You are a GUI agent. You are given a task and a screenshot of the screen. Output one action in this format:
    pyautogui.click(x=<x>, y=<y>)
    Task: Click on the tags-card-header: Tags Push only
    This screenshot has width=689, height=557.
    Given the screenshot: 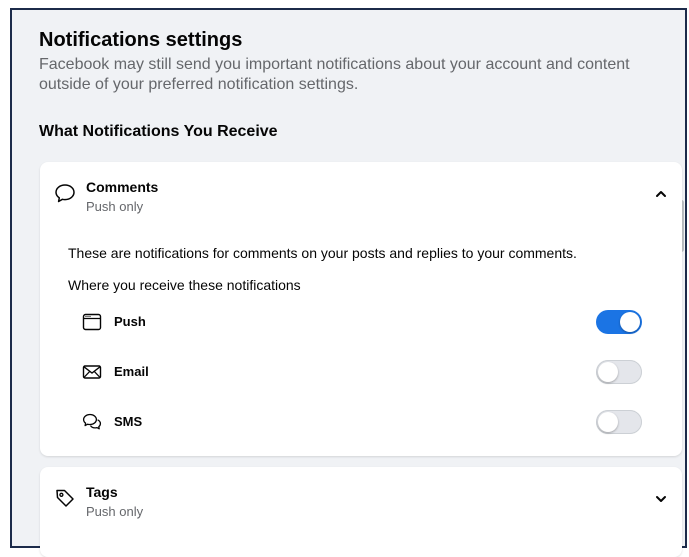 What is the action you would take?
    pyautogui.click(x=361, y=497)
    